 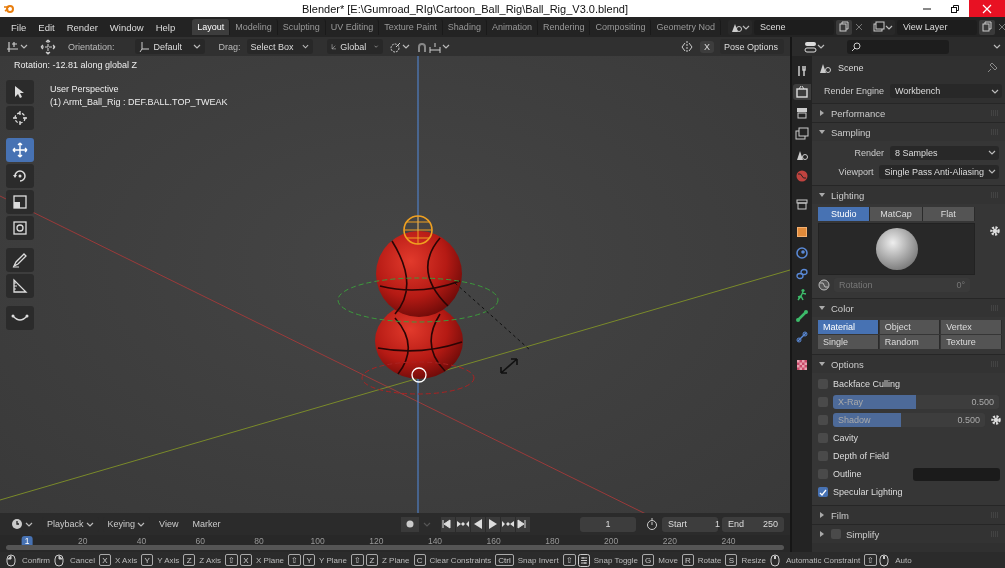 I want to click on color-option: Vertex, so click(x=971, y=327).